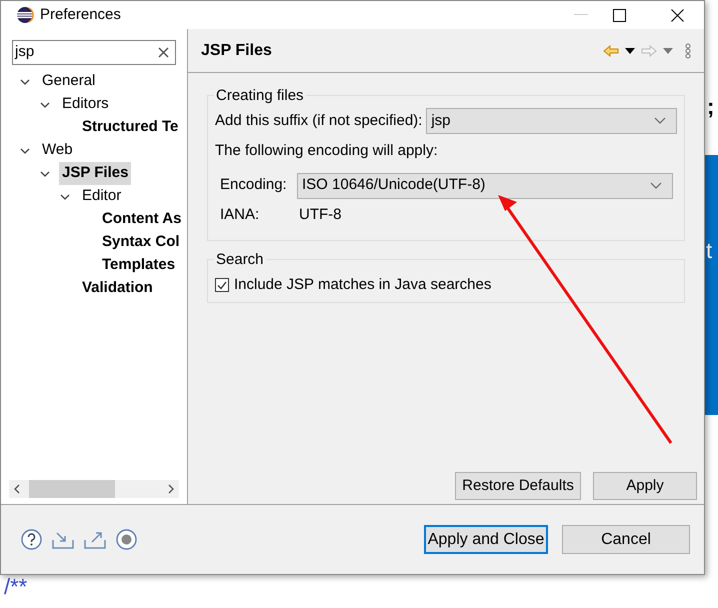 Image resolution: width=718 pixels, height=608 pixels. Describe the element at coordinates (619, 15) in the screenshot. I see `maximize-icon` at that location.